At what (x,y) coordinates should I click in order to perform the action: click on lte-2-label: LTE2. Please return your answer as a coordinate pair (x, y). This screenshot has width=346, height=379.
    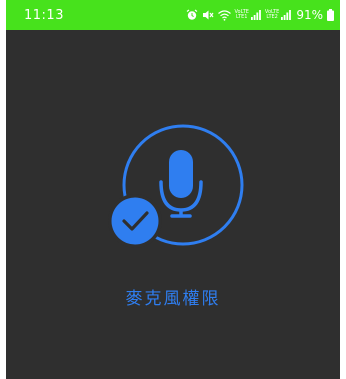
    Looking at the image, I should click on (272, 17).